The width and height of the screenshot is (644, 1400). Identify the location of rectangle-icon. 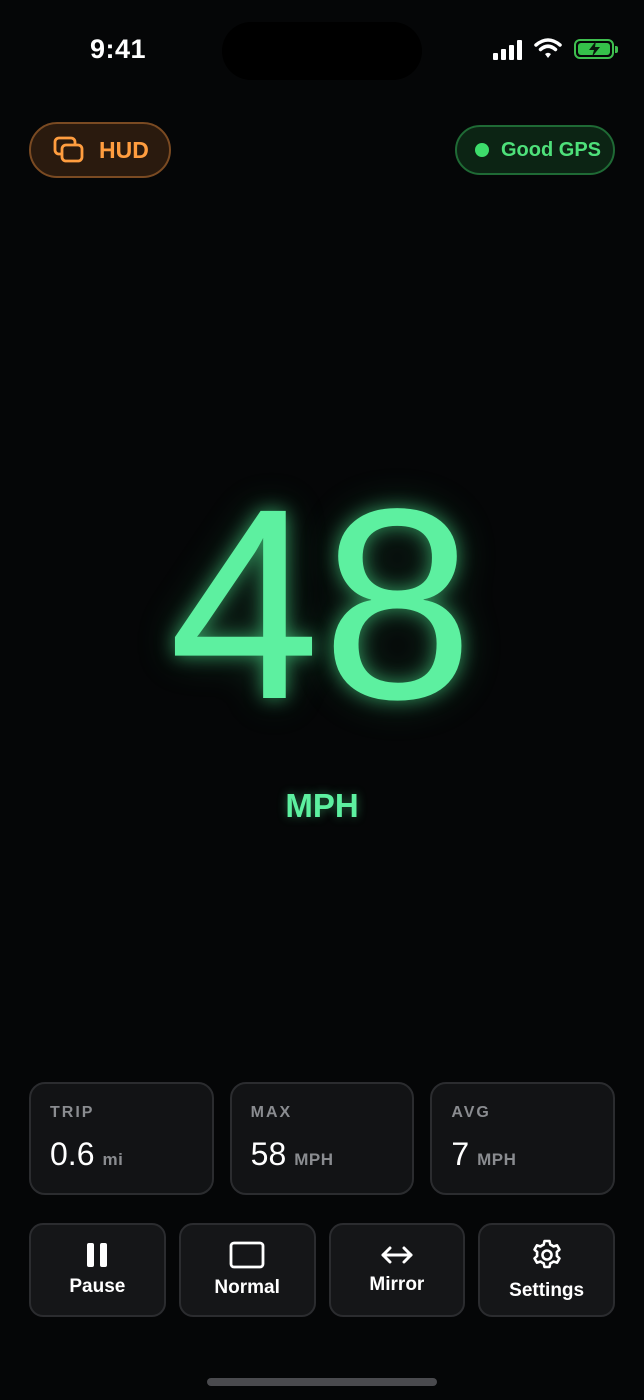
(247, 1255).